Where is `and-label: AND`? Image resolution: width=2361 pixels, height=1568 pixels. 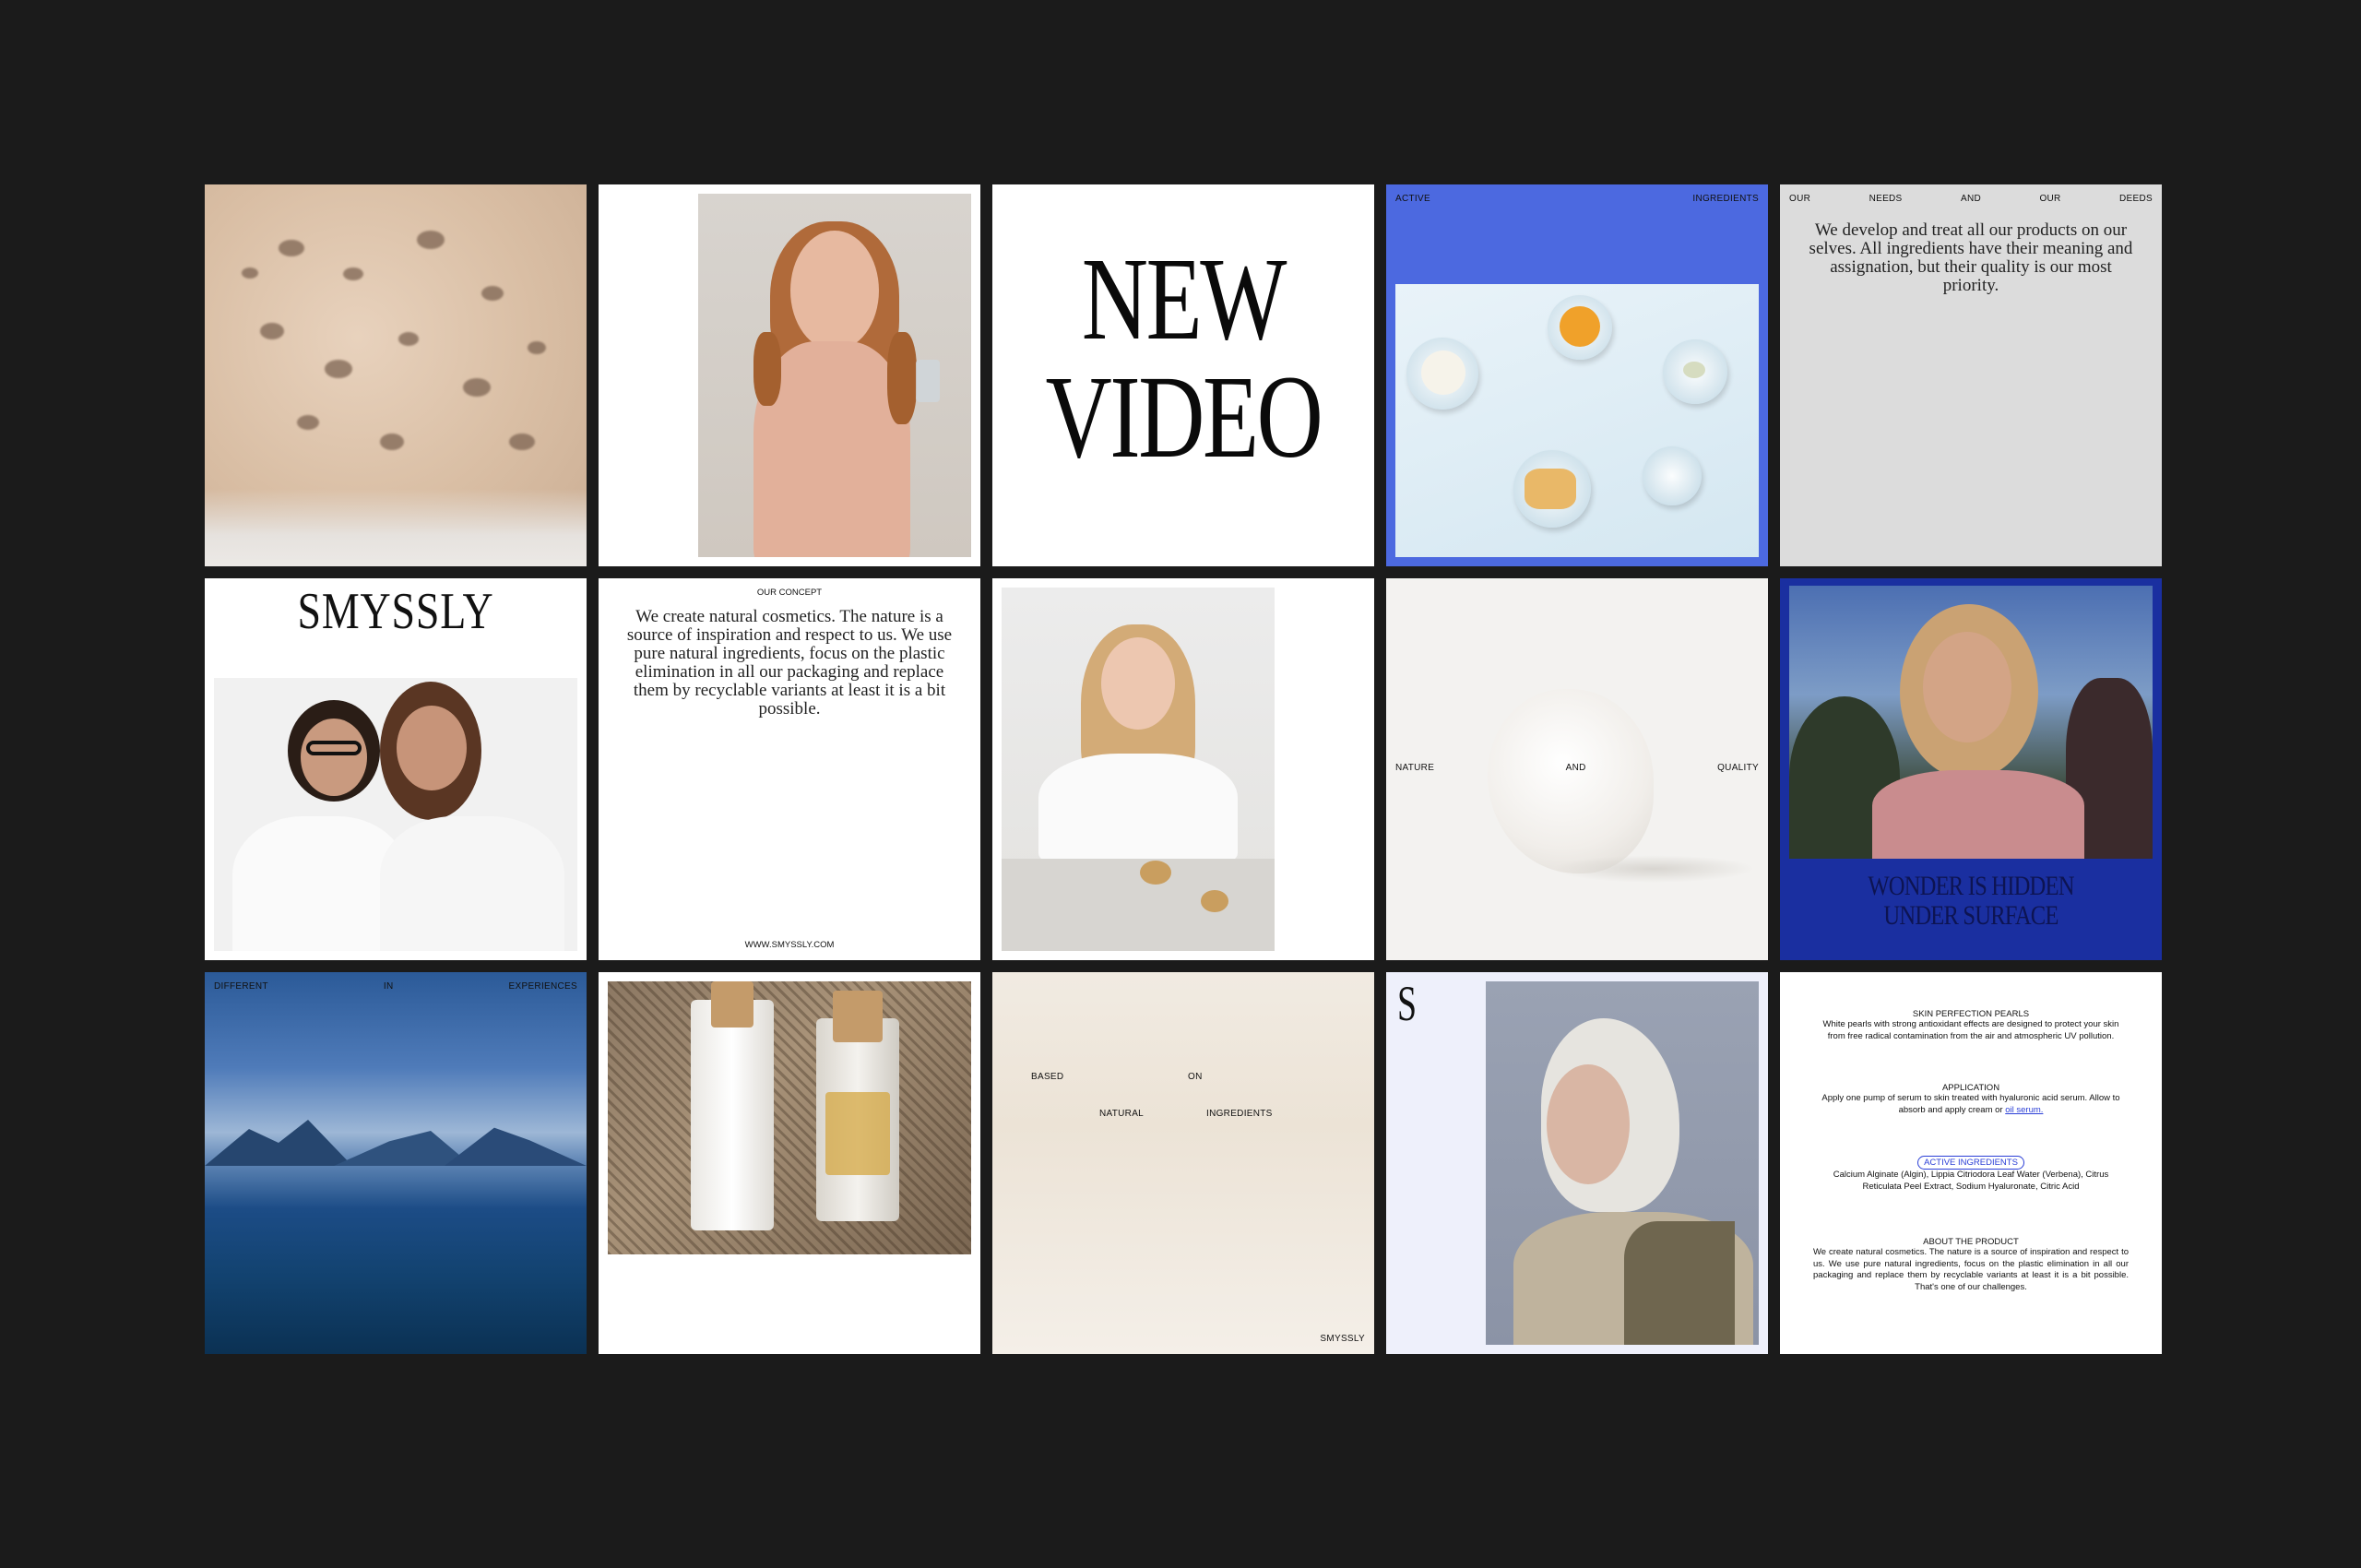
and-label: AND is located at coordinates (1575, 768).